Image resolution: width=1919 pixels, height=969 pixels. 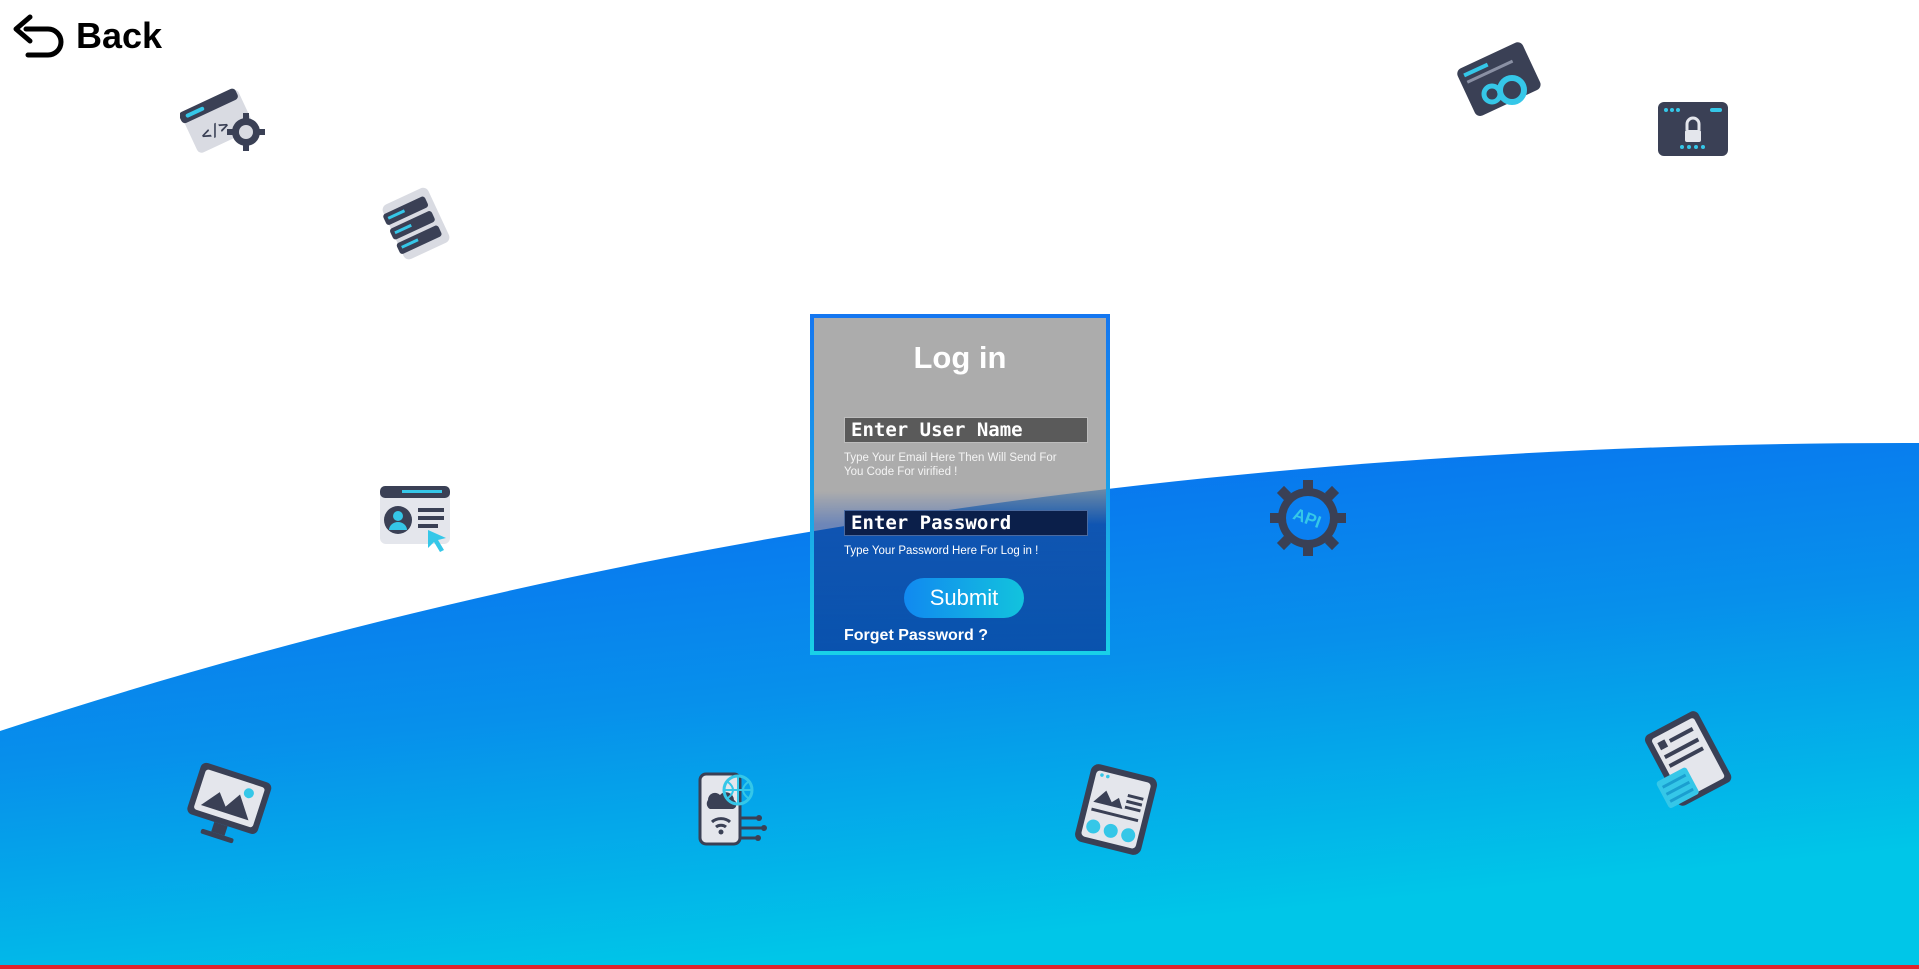 I want to click on server-stack-icon, so click(x=420, y=225).